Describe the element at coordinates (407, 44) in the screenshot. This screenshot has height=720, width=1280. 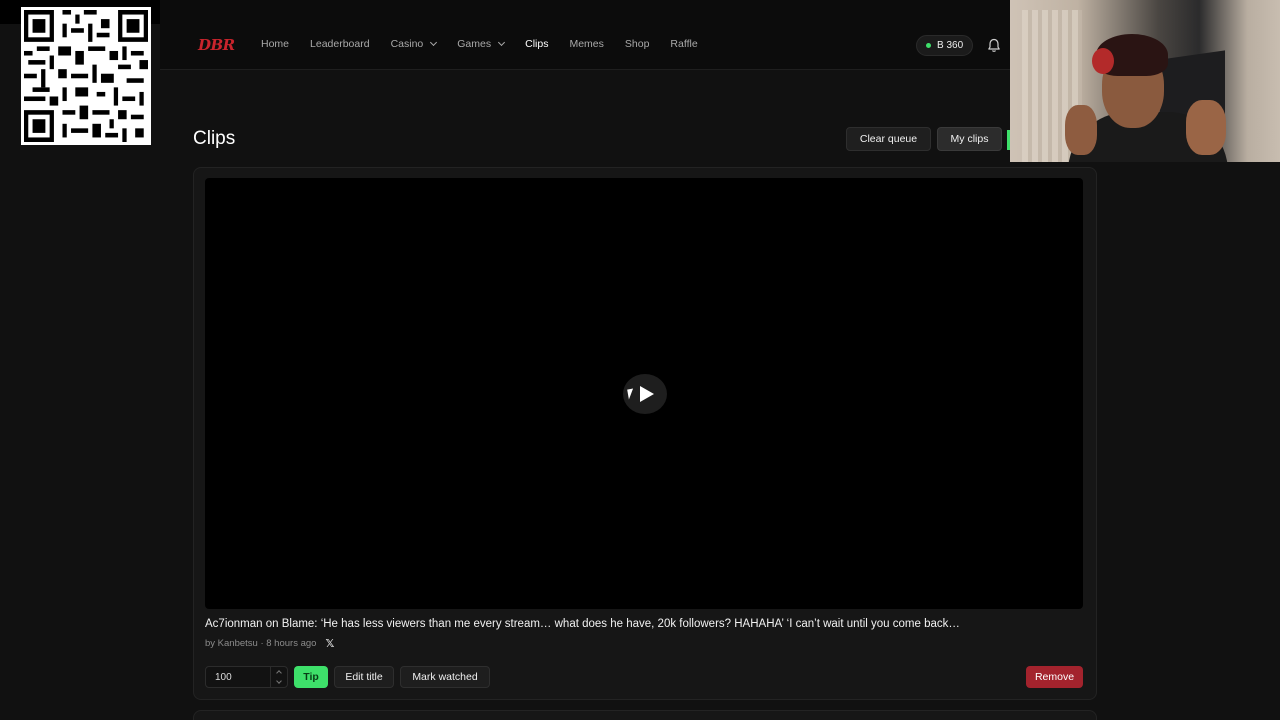
I see `nav-label: Casino` at that location.